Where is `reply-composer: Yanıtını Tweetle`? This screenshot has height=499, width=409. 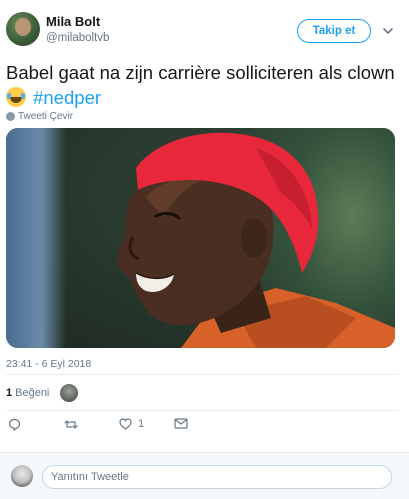 reply-composer: Yanıtını Tweetle is located at coordinates (204, 475).